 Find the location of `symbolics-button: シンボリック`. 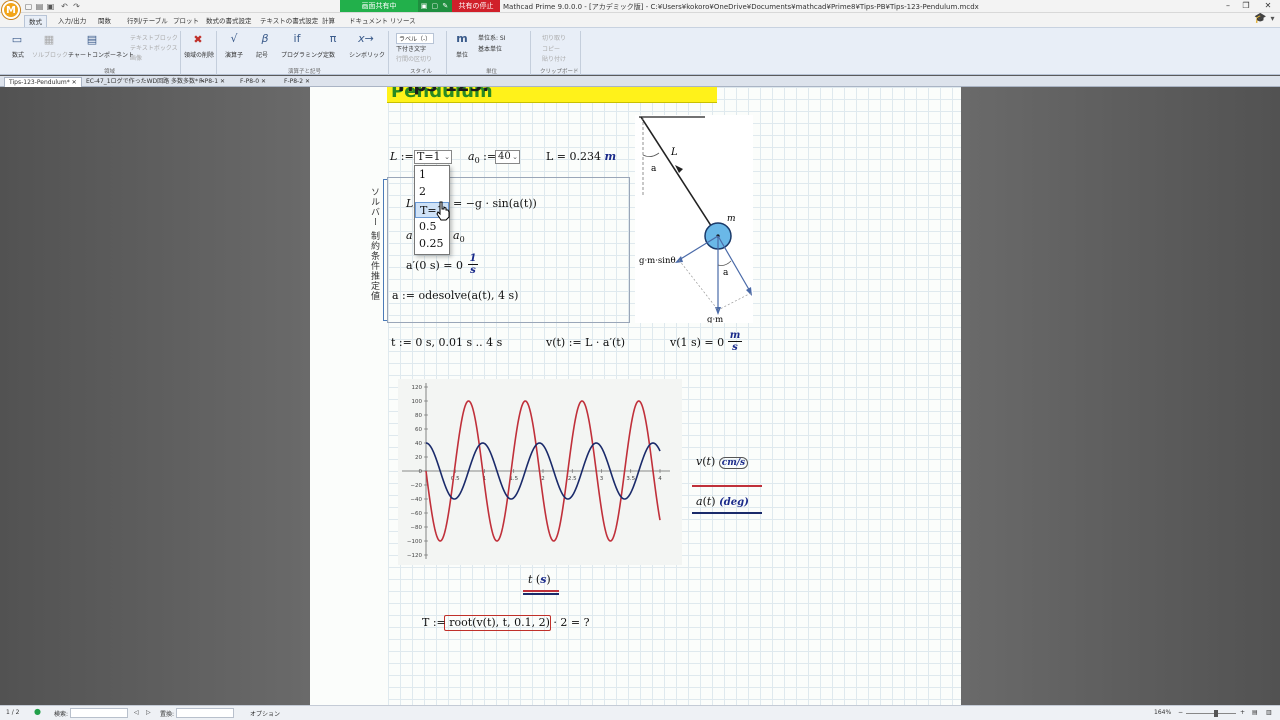

symbolics-button: シンボリック is located at coordinates (367, 54).